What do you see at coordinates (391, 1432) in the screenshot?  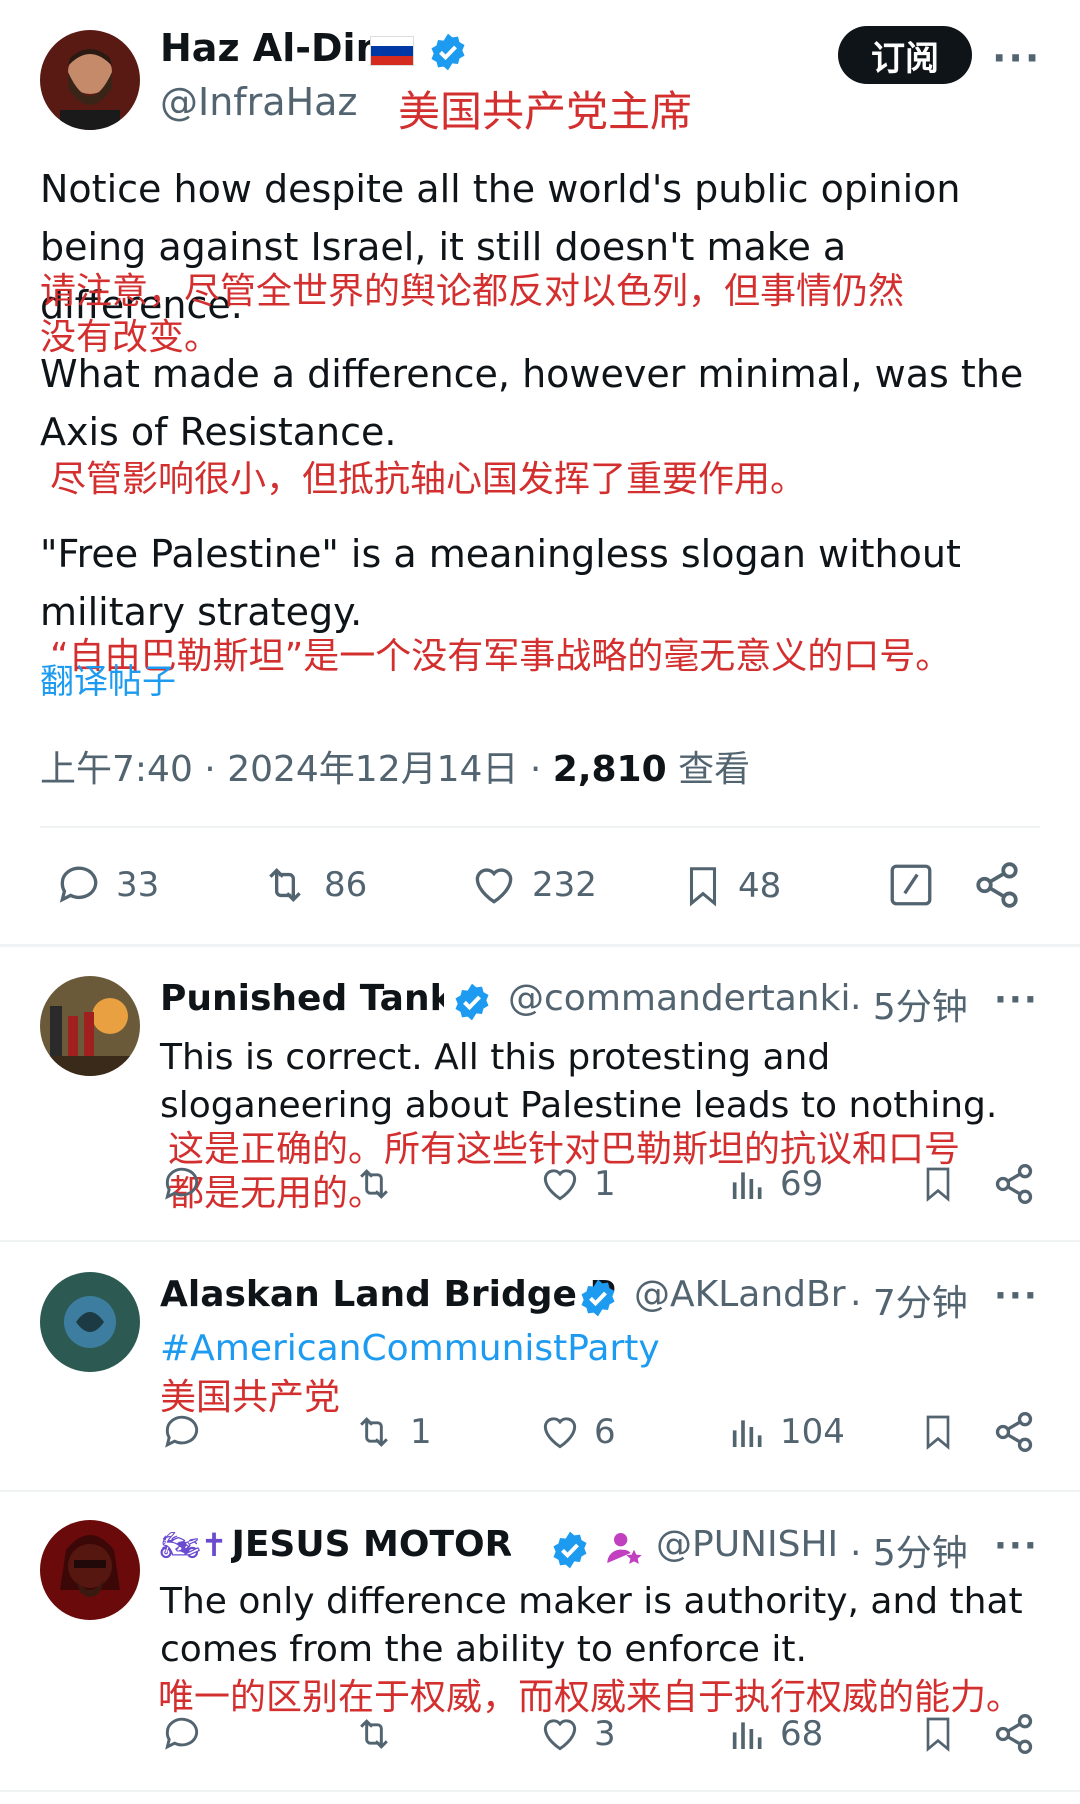 I see `retweet-button: 1` at bounding box center [391, 1432].